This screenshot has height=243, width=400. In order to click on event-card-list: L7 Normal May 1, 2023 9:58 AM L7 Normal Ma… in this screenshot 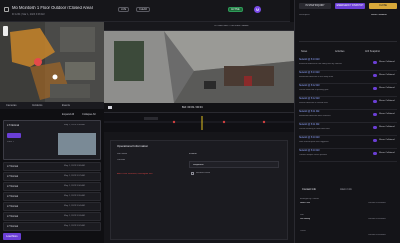, I will do `click(52, 176)`.